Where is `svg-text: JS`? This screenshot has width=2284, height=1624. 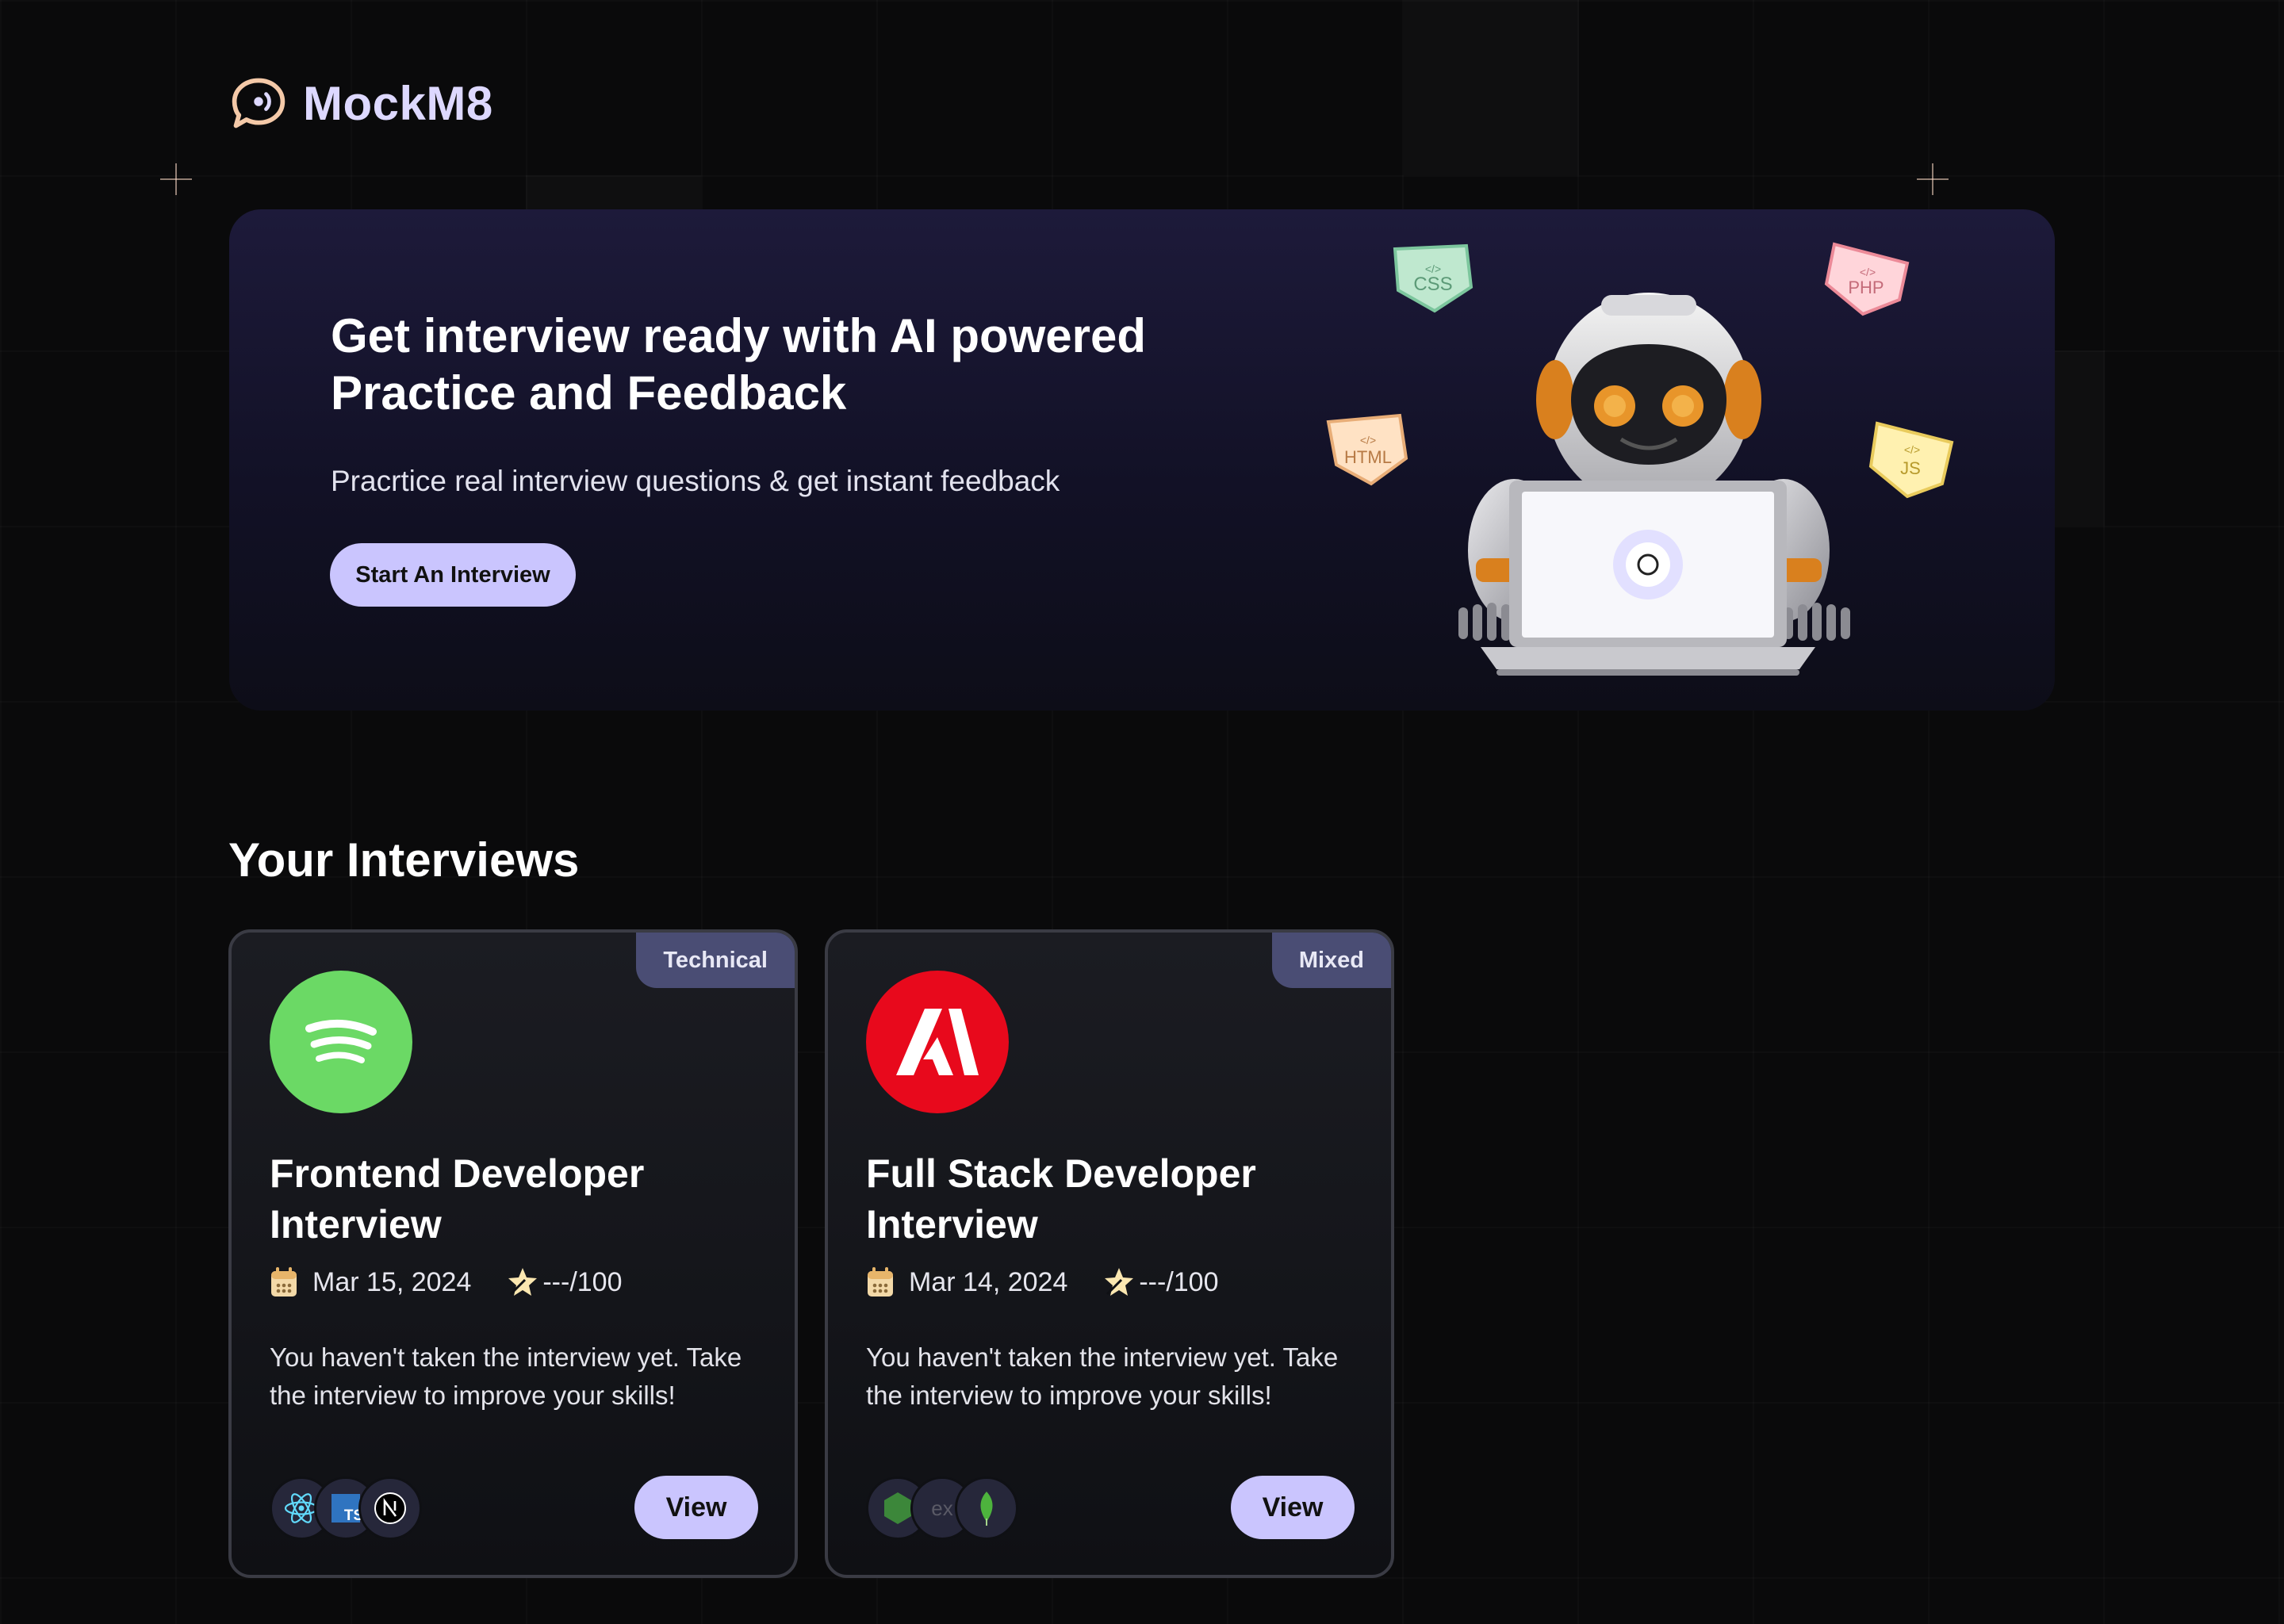
svg-text: JS is located at coordinates (1910, 468).